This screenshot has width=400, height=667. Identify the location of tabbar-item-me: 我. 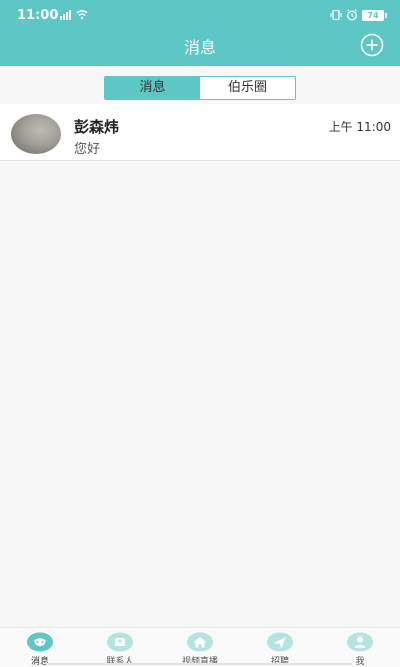
(360, 649).